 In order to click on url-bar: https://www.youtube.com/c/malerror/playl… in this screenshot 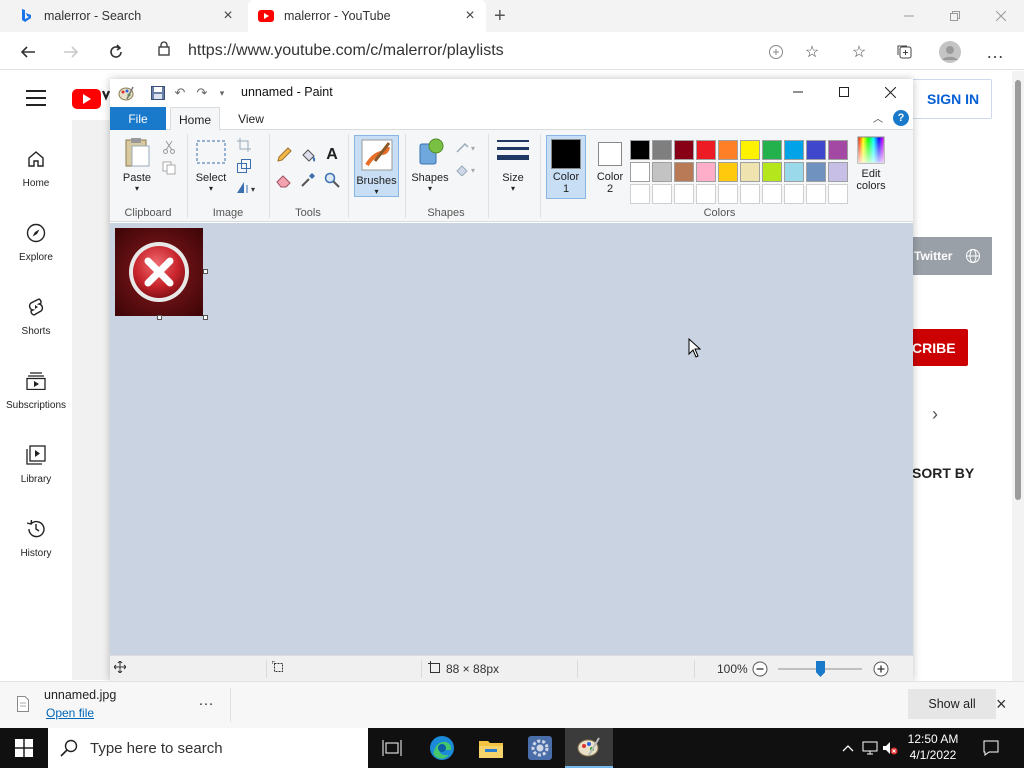, I will do `click(495, 51)`.